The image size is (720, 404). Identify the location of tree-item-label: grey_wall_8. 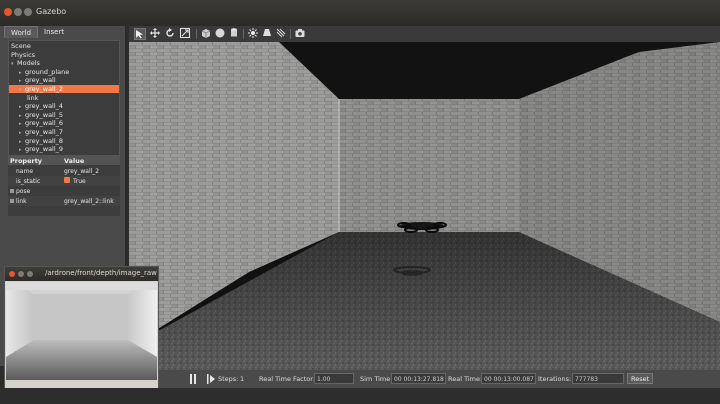
(44, 140).